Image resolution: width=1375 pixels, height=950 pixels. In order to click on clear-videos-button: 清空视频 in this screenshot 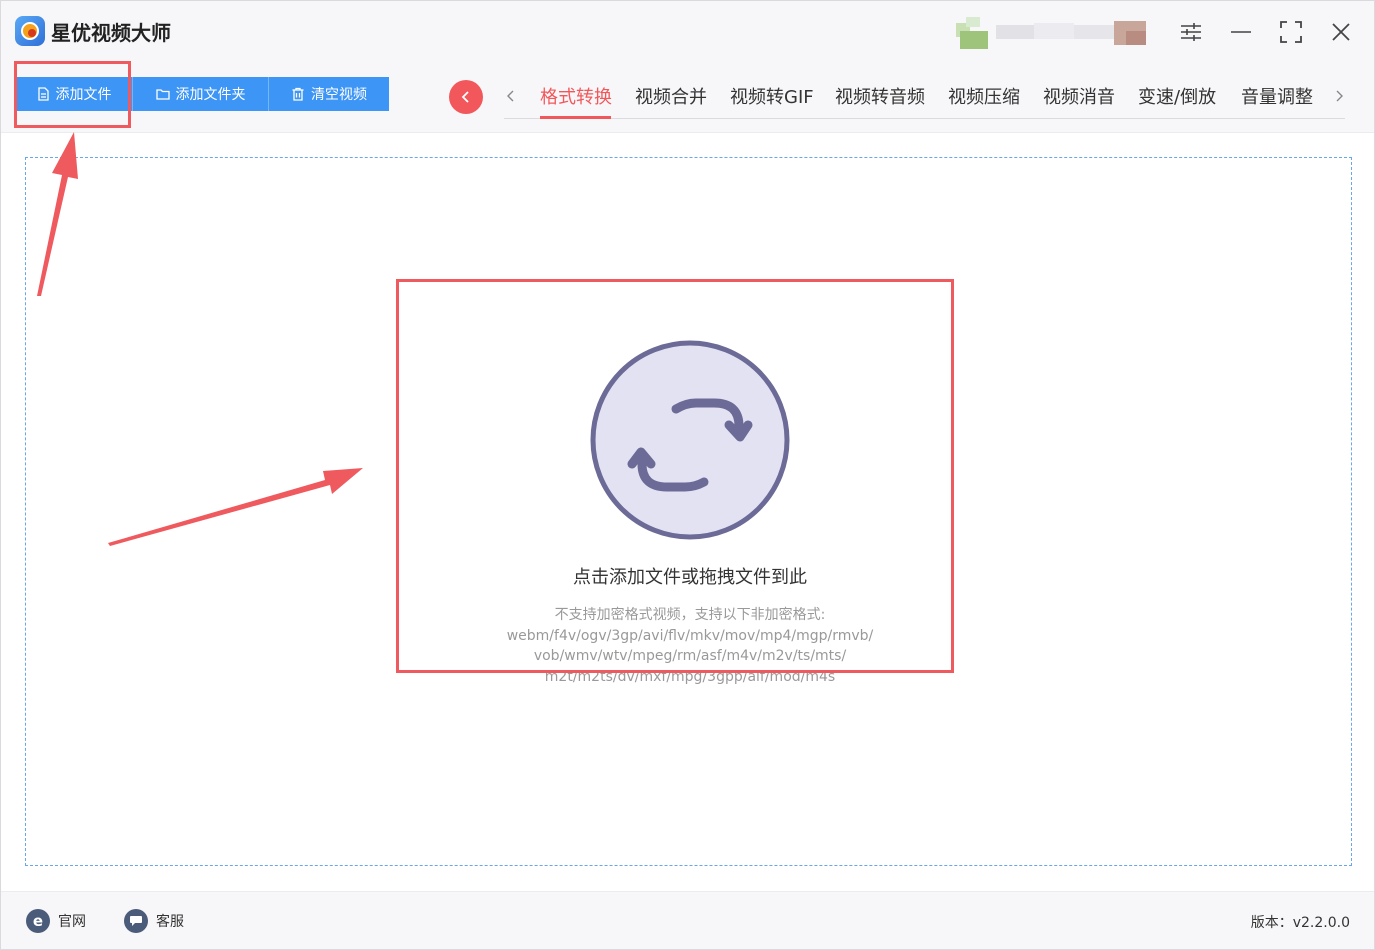, I will do `click(329, 94)`.